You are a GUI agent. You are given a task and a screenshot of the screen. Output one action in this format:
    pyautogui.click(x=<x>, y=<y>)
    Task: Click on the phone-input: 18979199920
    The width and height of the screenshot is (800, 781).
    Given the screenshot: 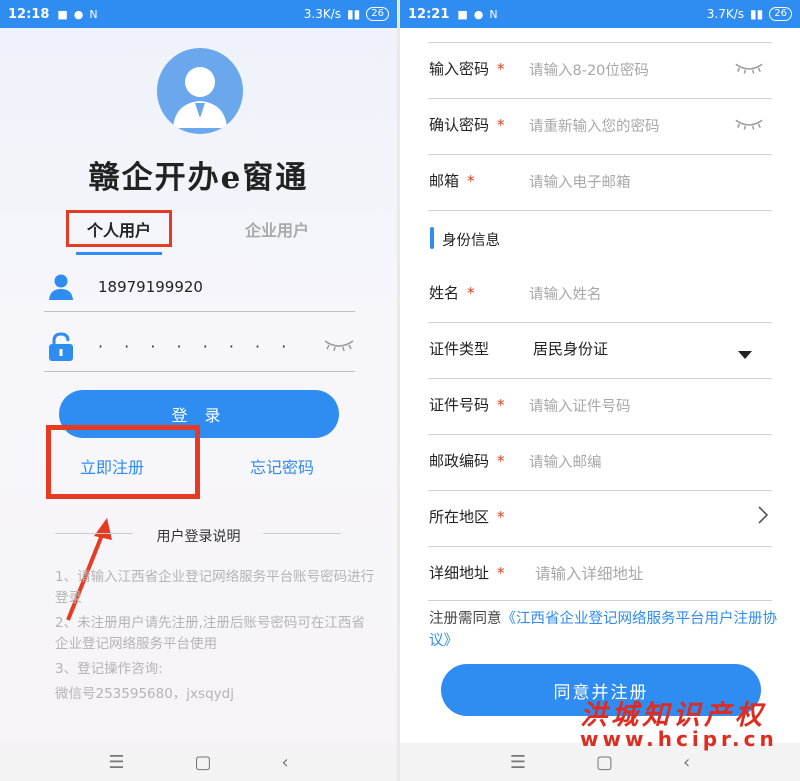 What is the action you would take?
    pyautogui.click(x=150, y=287)
    